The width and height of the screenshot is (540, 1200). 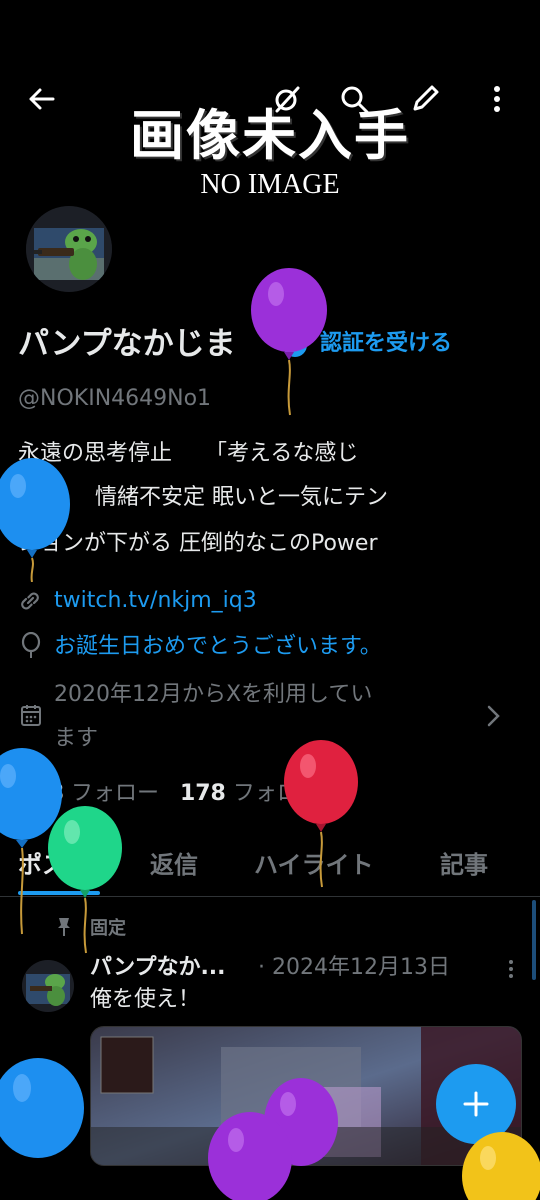 I want to click on tab-replies: 返信, so click(x=174, y=865).